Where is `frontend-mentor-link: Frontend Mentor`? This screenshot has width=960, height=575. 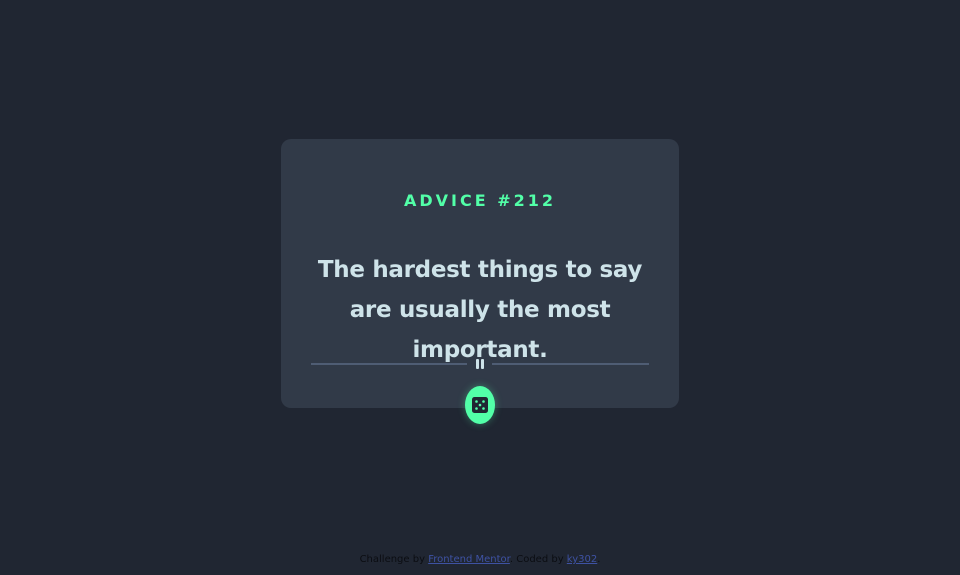
frontend-mentor-link: Frontend Mentor is located at coordinates (469, 559).